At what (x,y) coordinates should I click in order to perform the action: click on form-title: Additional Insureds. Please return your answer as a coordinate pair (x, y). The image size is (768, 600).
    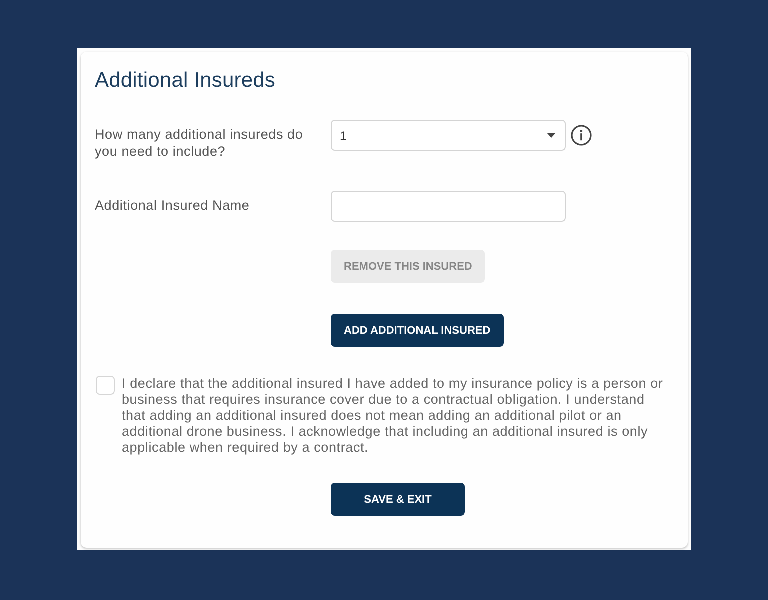
    Looking at the image, I should click on (185, 81).